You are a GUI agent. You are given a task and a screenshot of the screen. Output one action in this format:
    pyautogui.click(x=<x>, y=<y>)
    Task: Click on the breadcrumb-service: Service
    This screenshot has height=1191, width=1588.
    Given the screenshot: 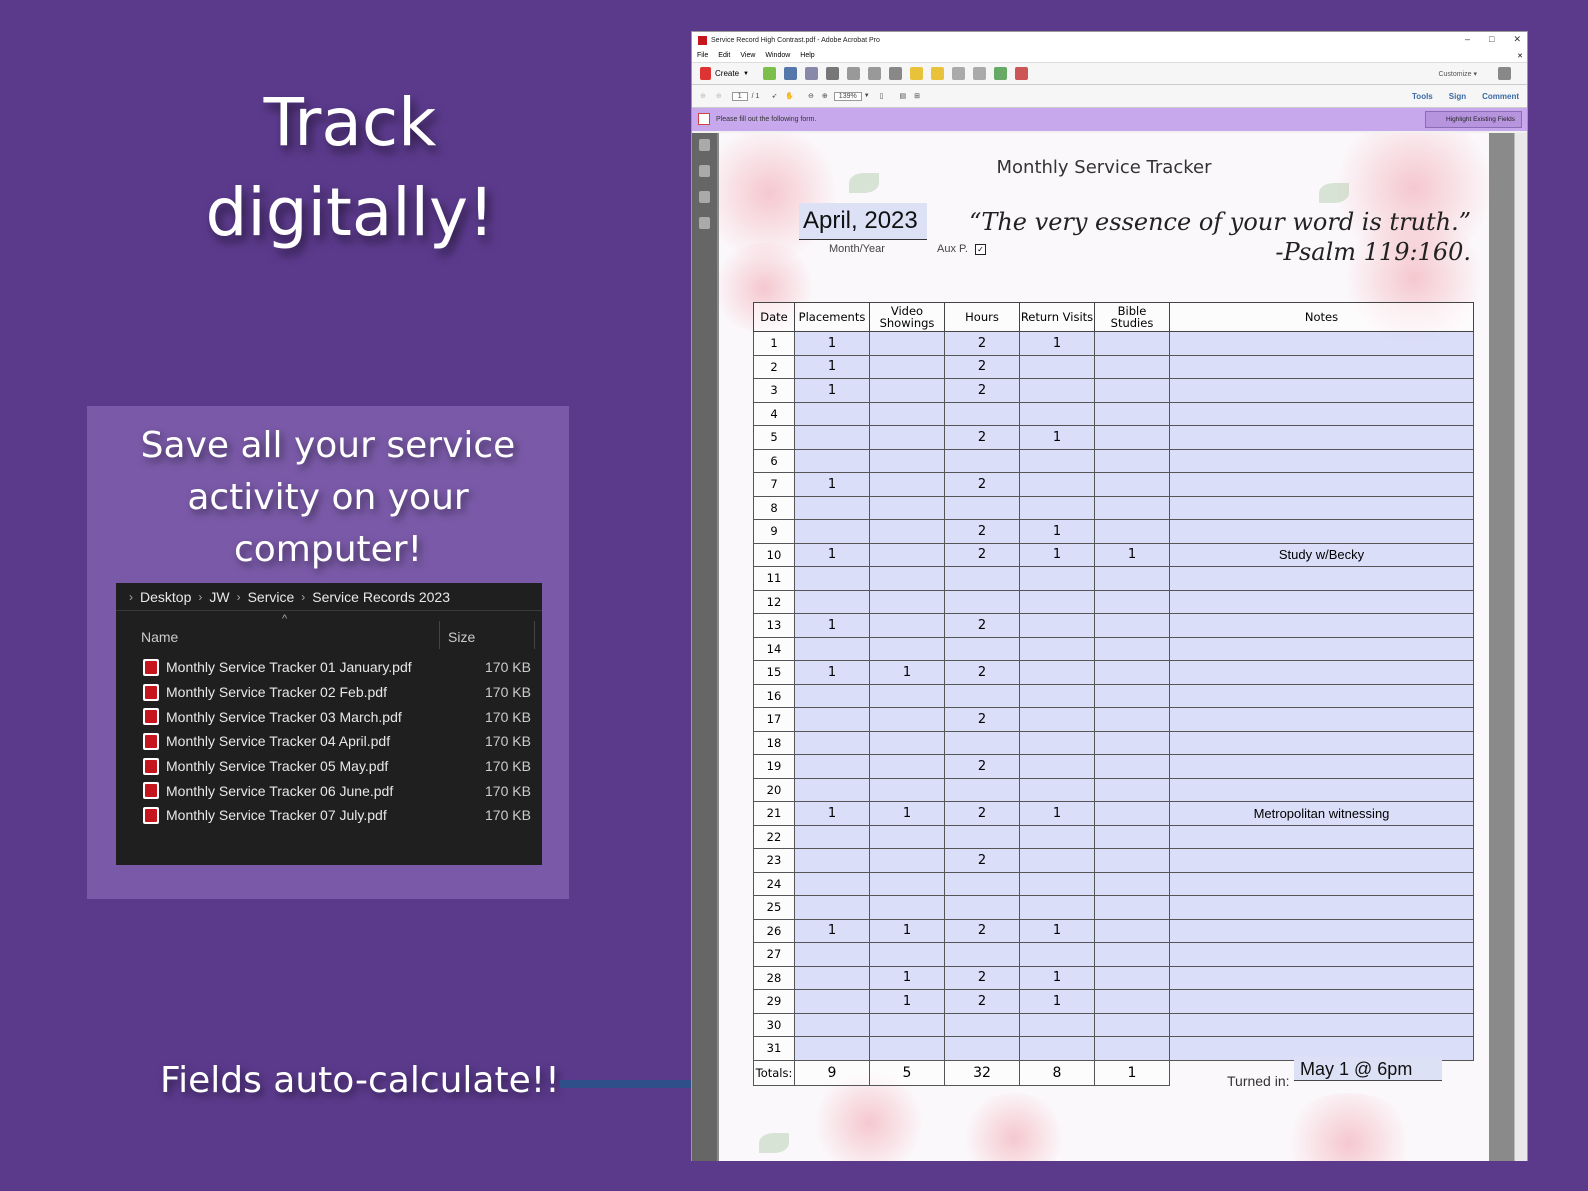 What is the action you would take?
    pyautogui.click(x=271, y=597)
    